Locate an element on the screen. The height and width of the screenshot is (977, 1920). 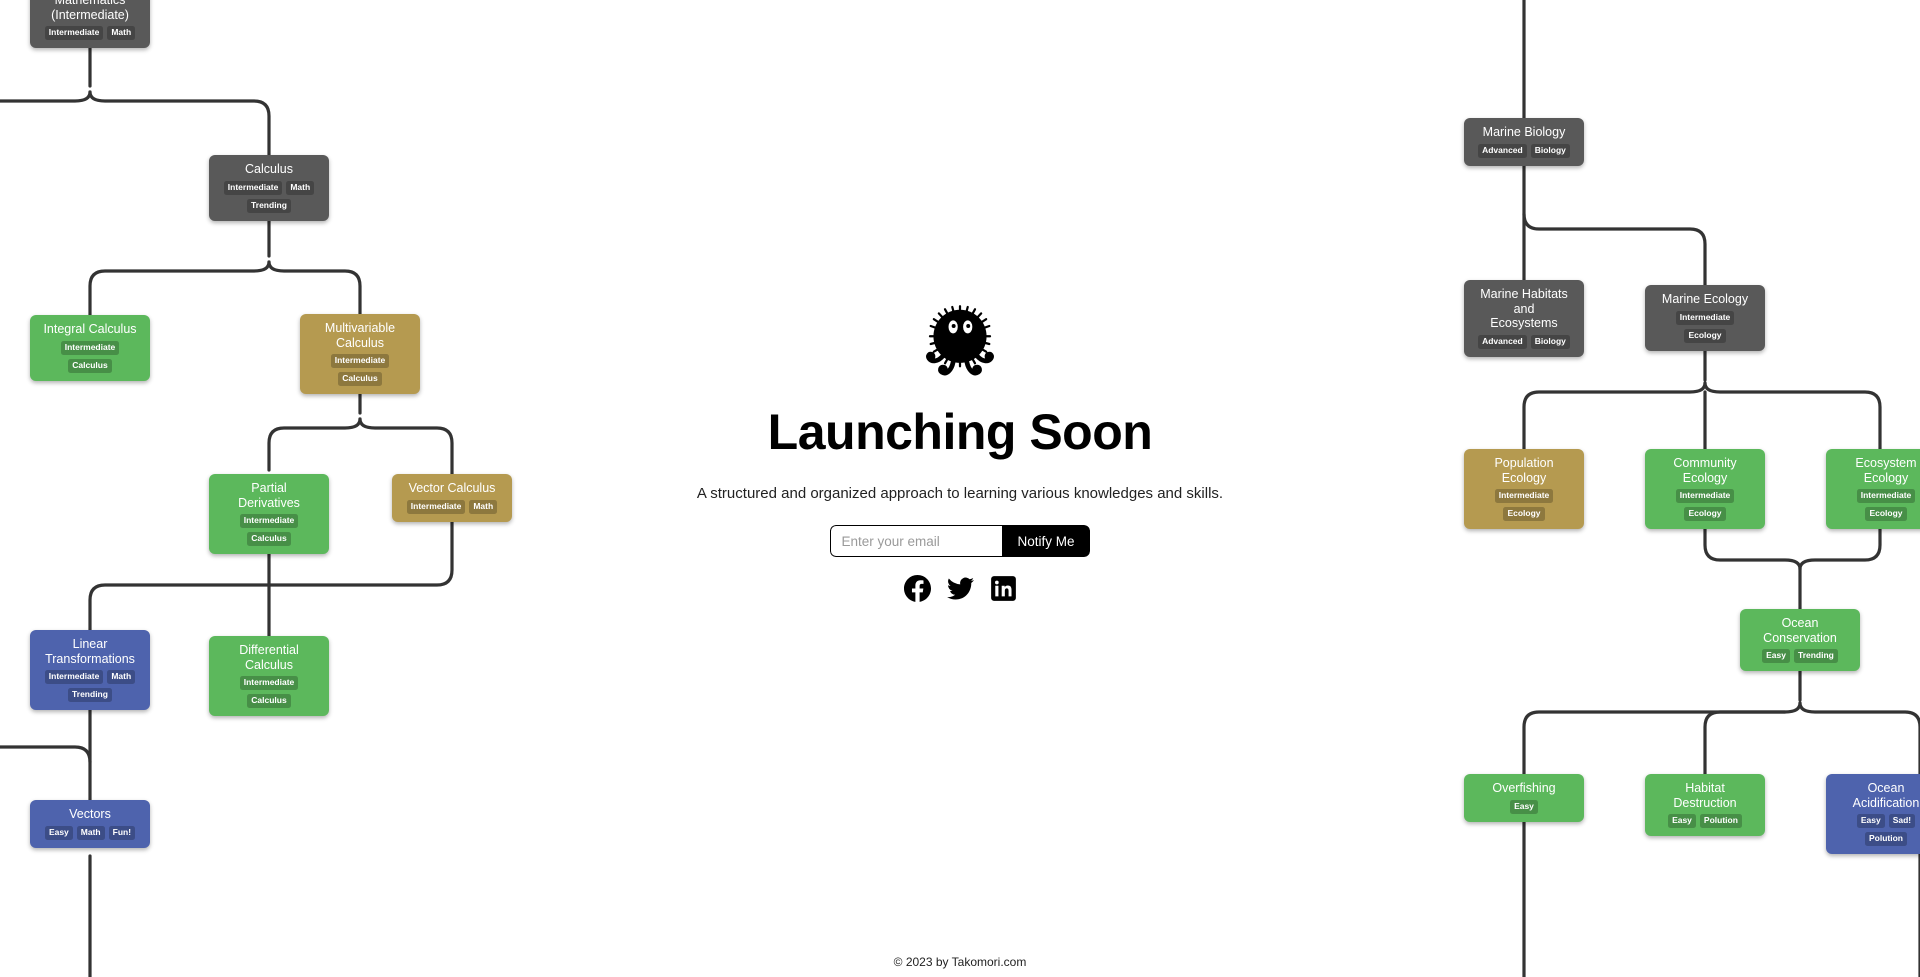
twitter-icon is located at coordinates (960, 588).